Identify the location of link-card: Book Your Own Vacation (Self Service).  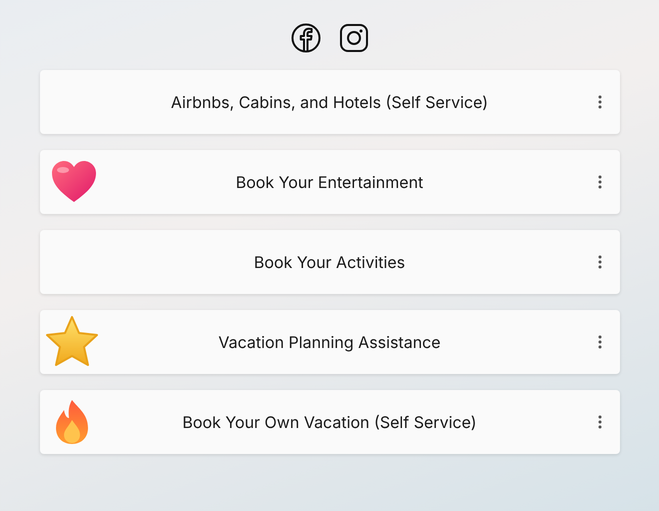
(330, 422).